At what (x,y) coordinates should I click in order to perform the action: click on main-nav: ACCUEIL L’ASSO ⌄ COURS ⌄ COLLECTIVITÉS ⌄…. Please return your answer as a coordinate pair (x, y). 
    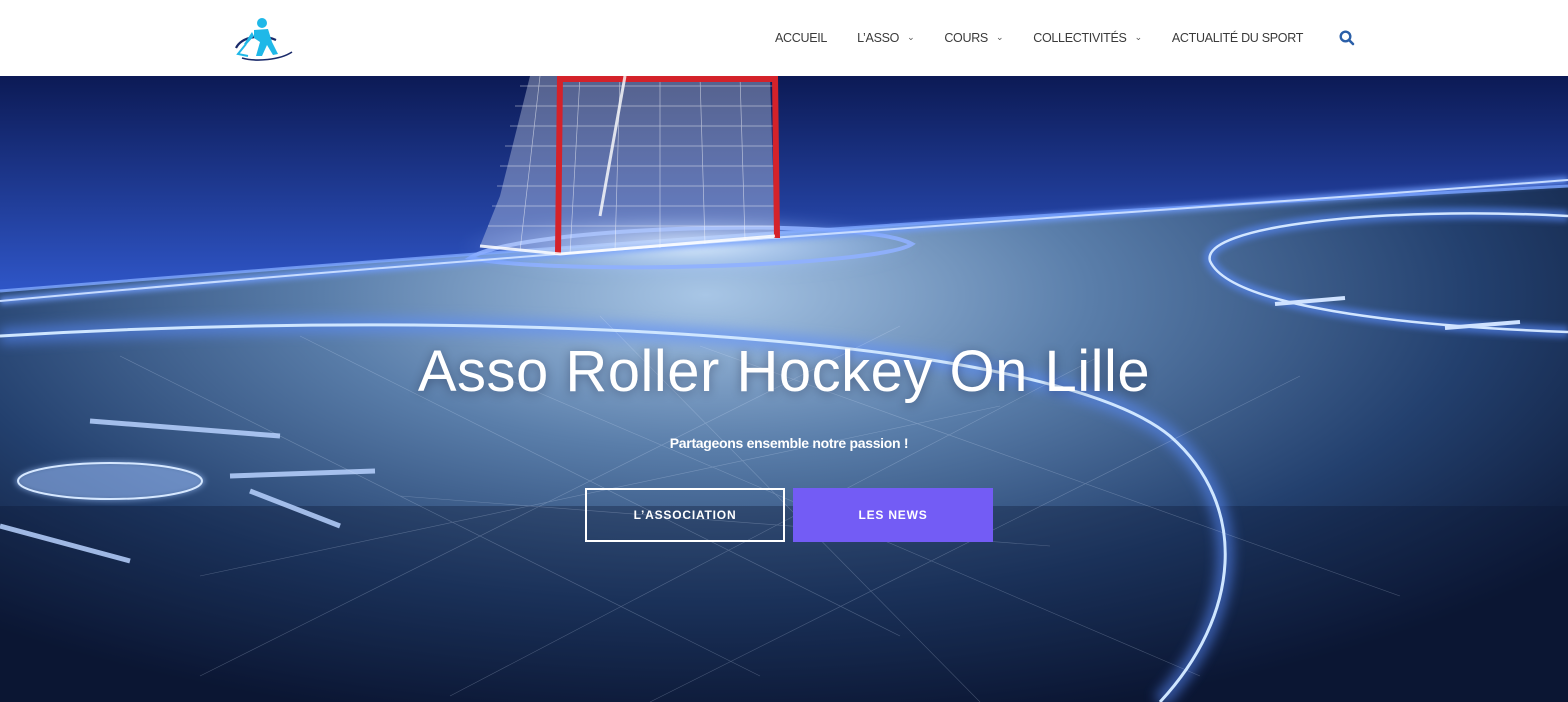
    Looking at the image, I should click on (1054, 38).